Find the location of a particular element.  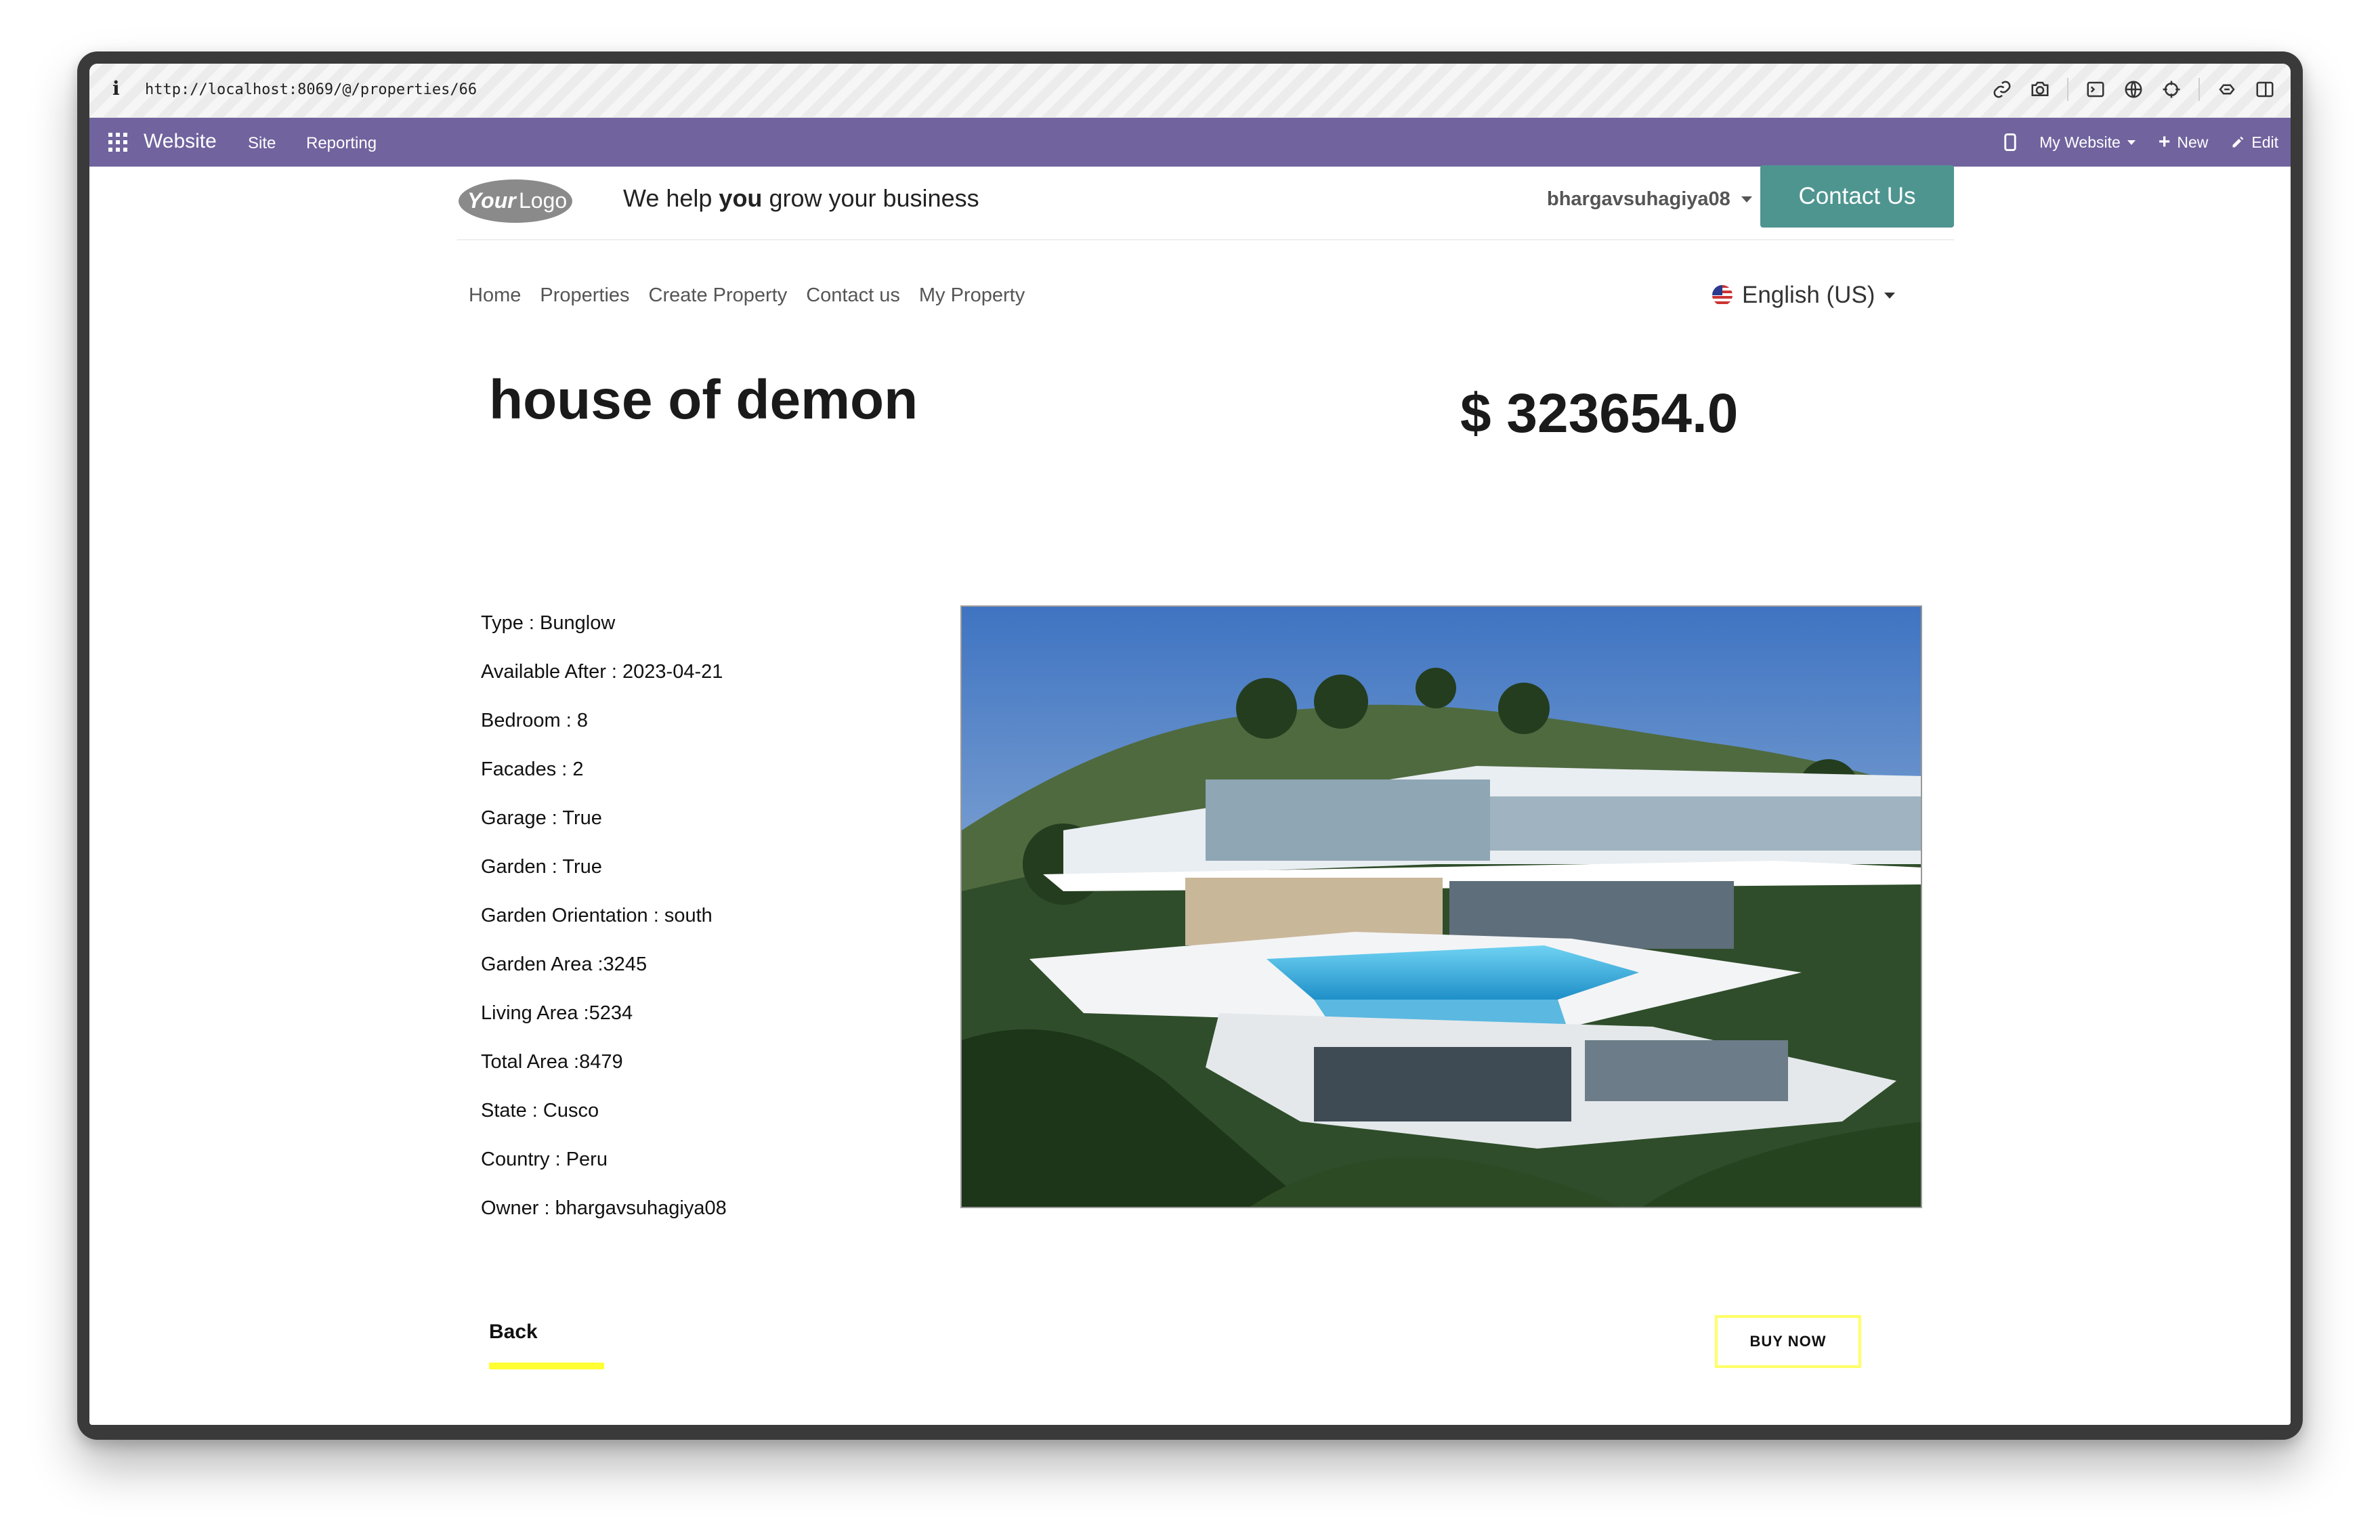

app-name: Website is located at coordinates (180, 141).